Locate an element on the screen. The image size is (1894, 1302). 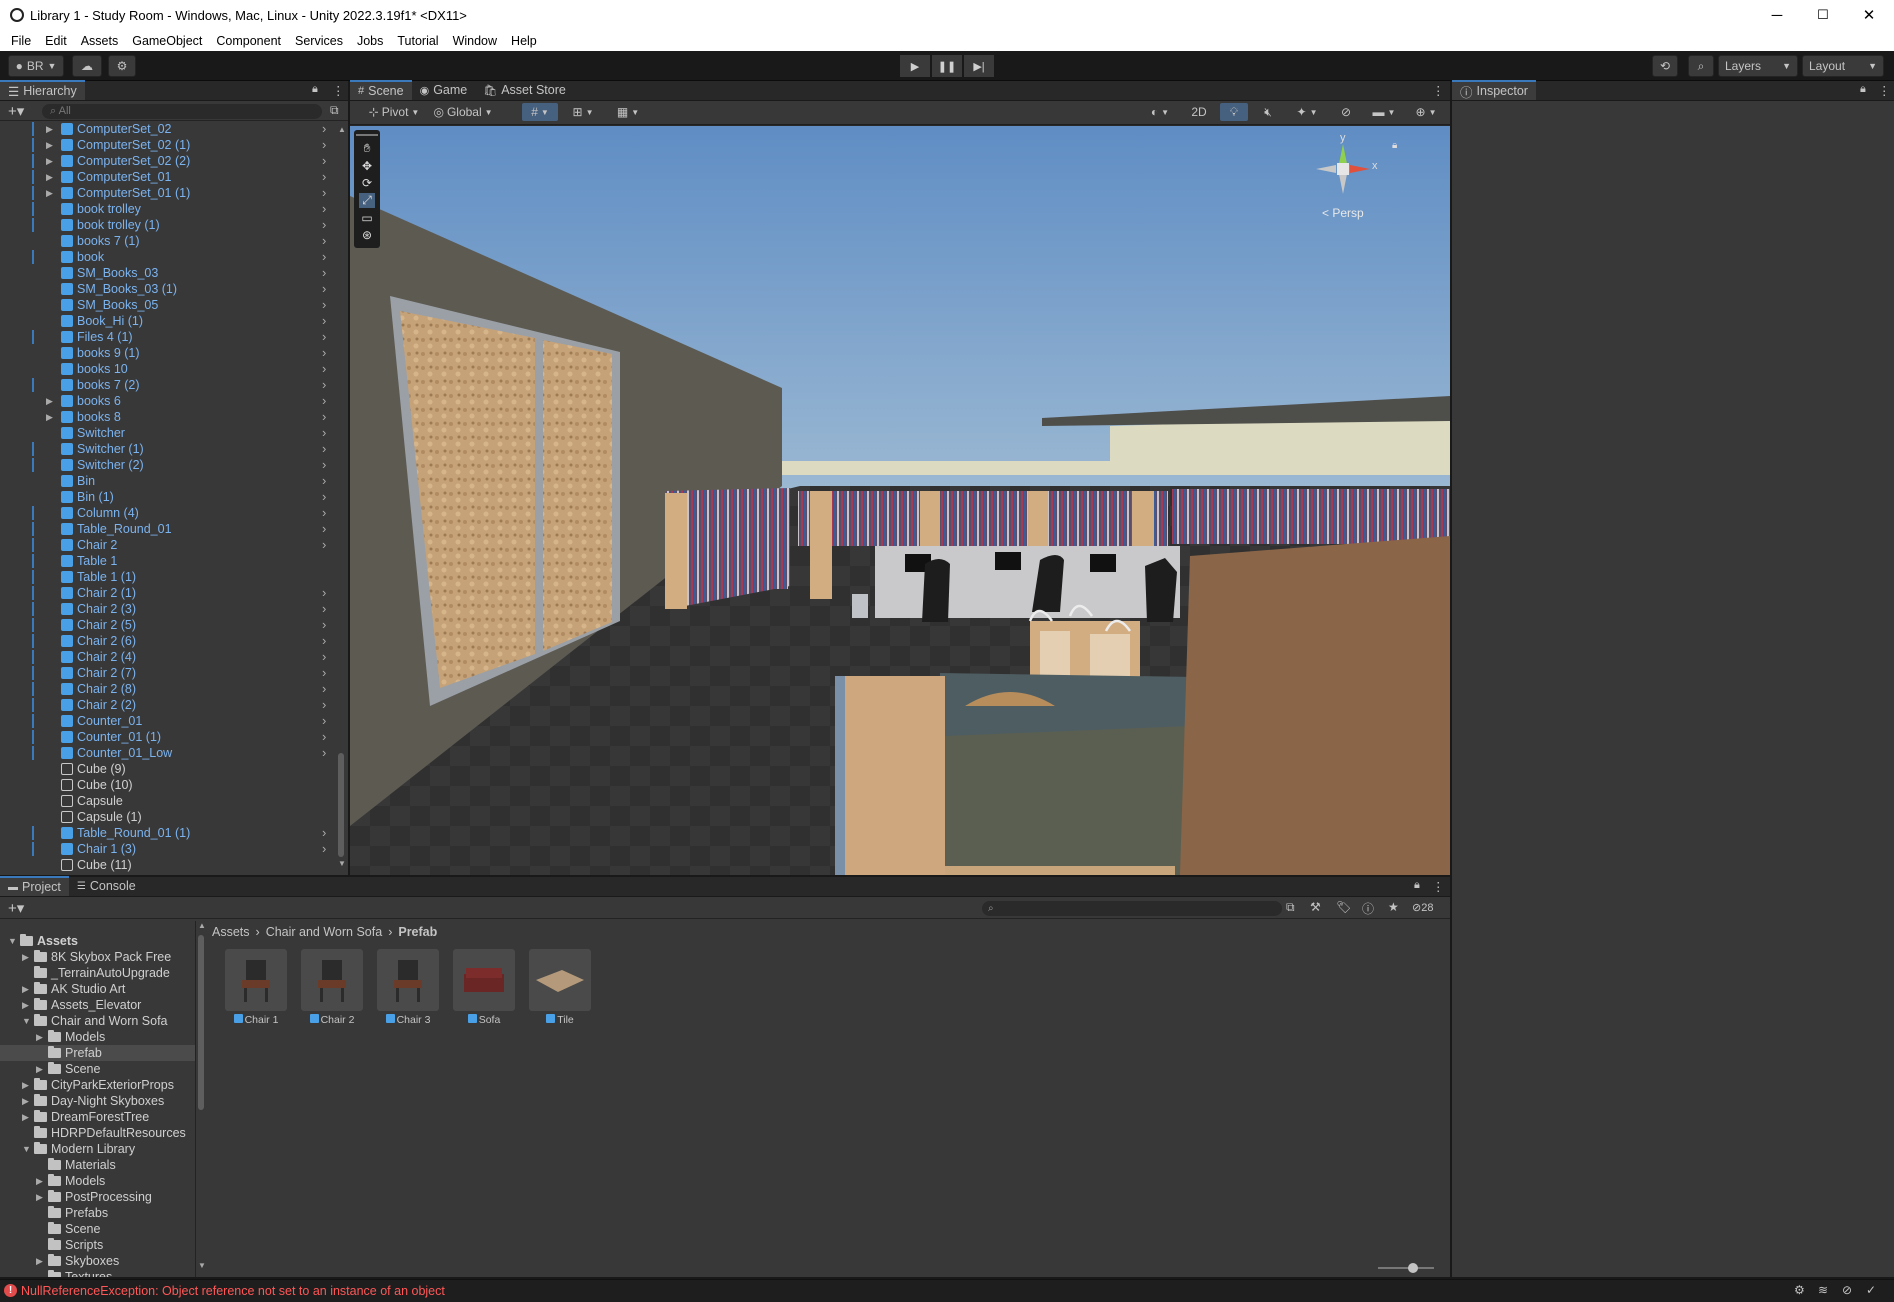
folder-tree-item: Prefab is located at coordinates (97, 1053).